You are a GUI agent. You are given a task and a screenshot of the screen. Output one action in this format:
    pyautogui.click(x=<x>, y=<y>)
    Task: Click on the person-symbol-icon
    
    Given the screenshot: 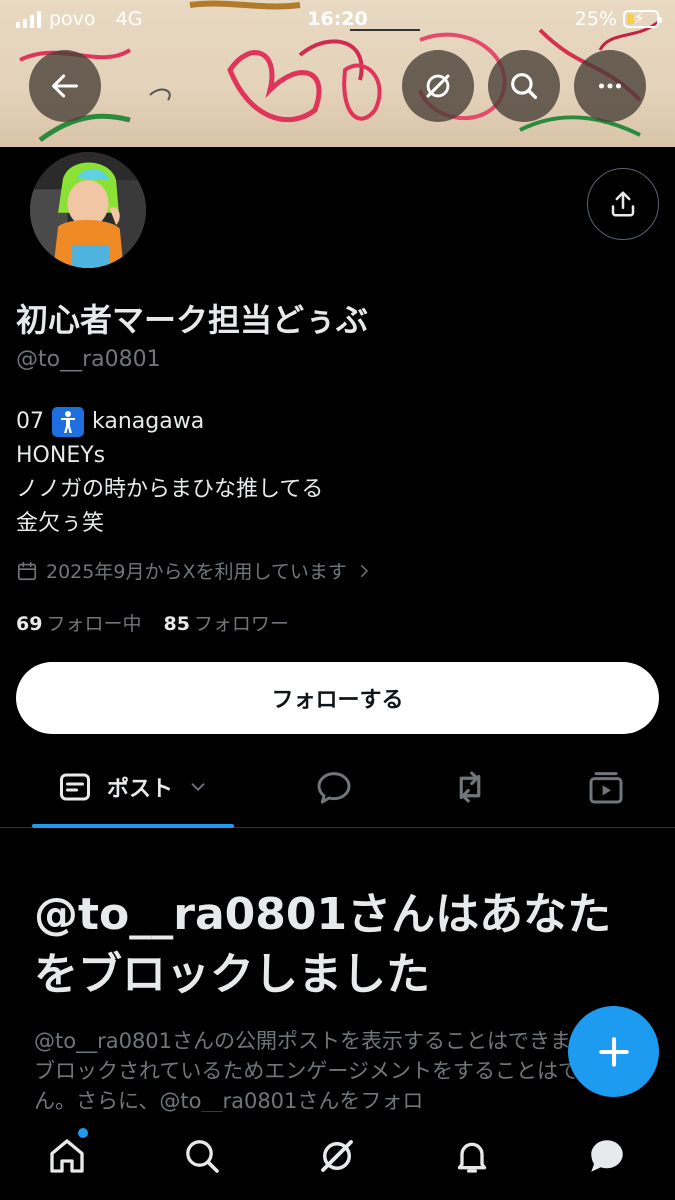 What is the action you would take?
    pyautogui.click(x=68, y=422)
    